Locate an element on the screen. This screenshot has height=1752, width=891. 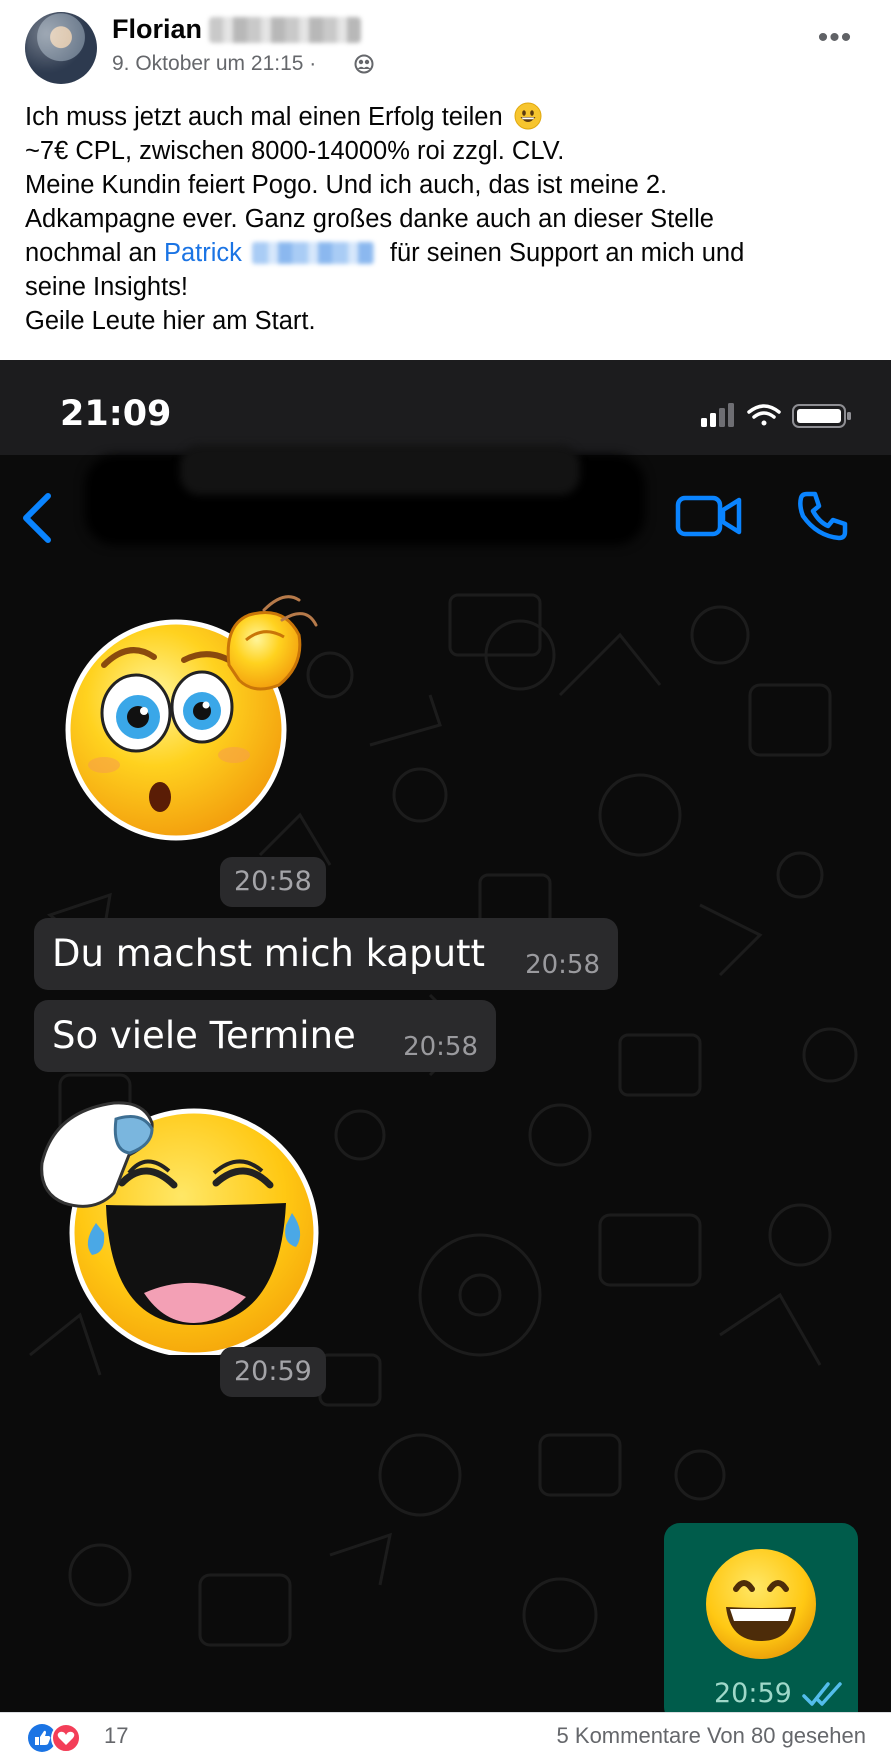
comments-seen-summary: 5 Kommentare Von 80 gesehen is located at coordinates (711, 1736).